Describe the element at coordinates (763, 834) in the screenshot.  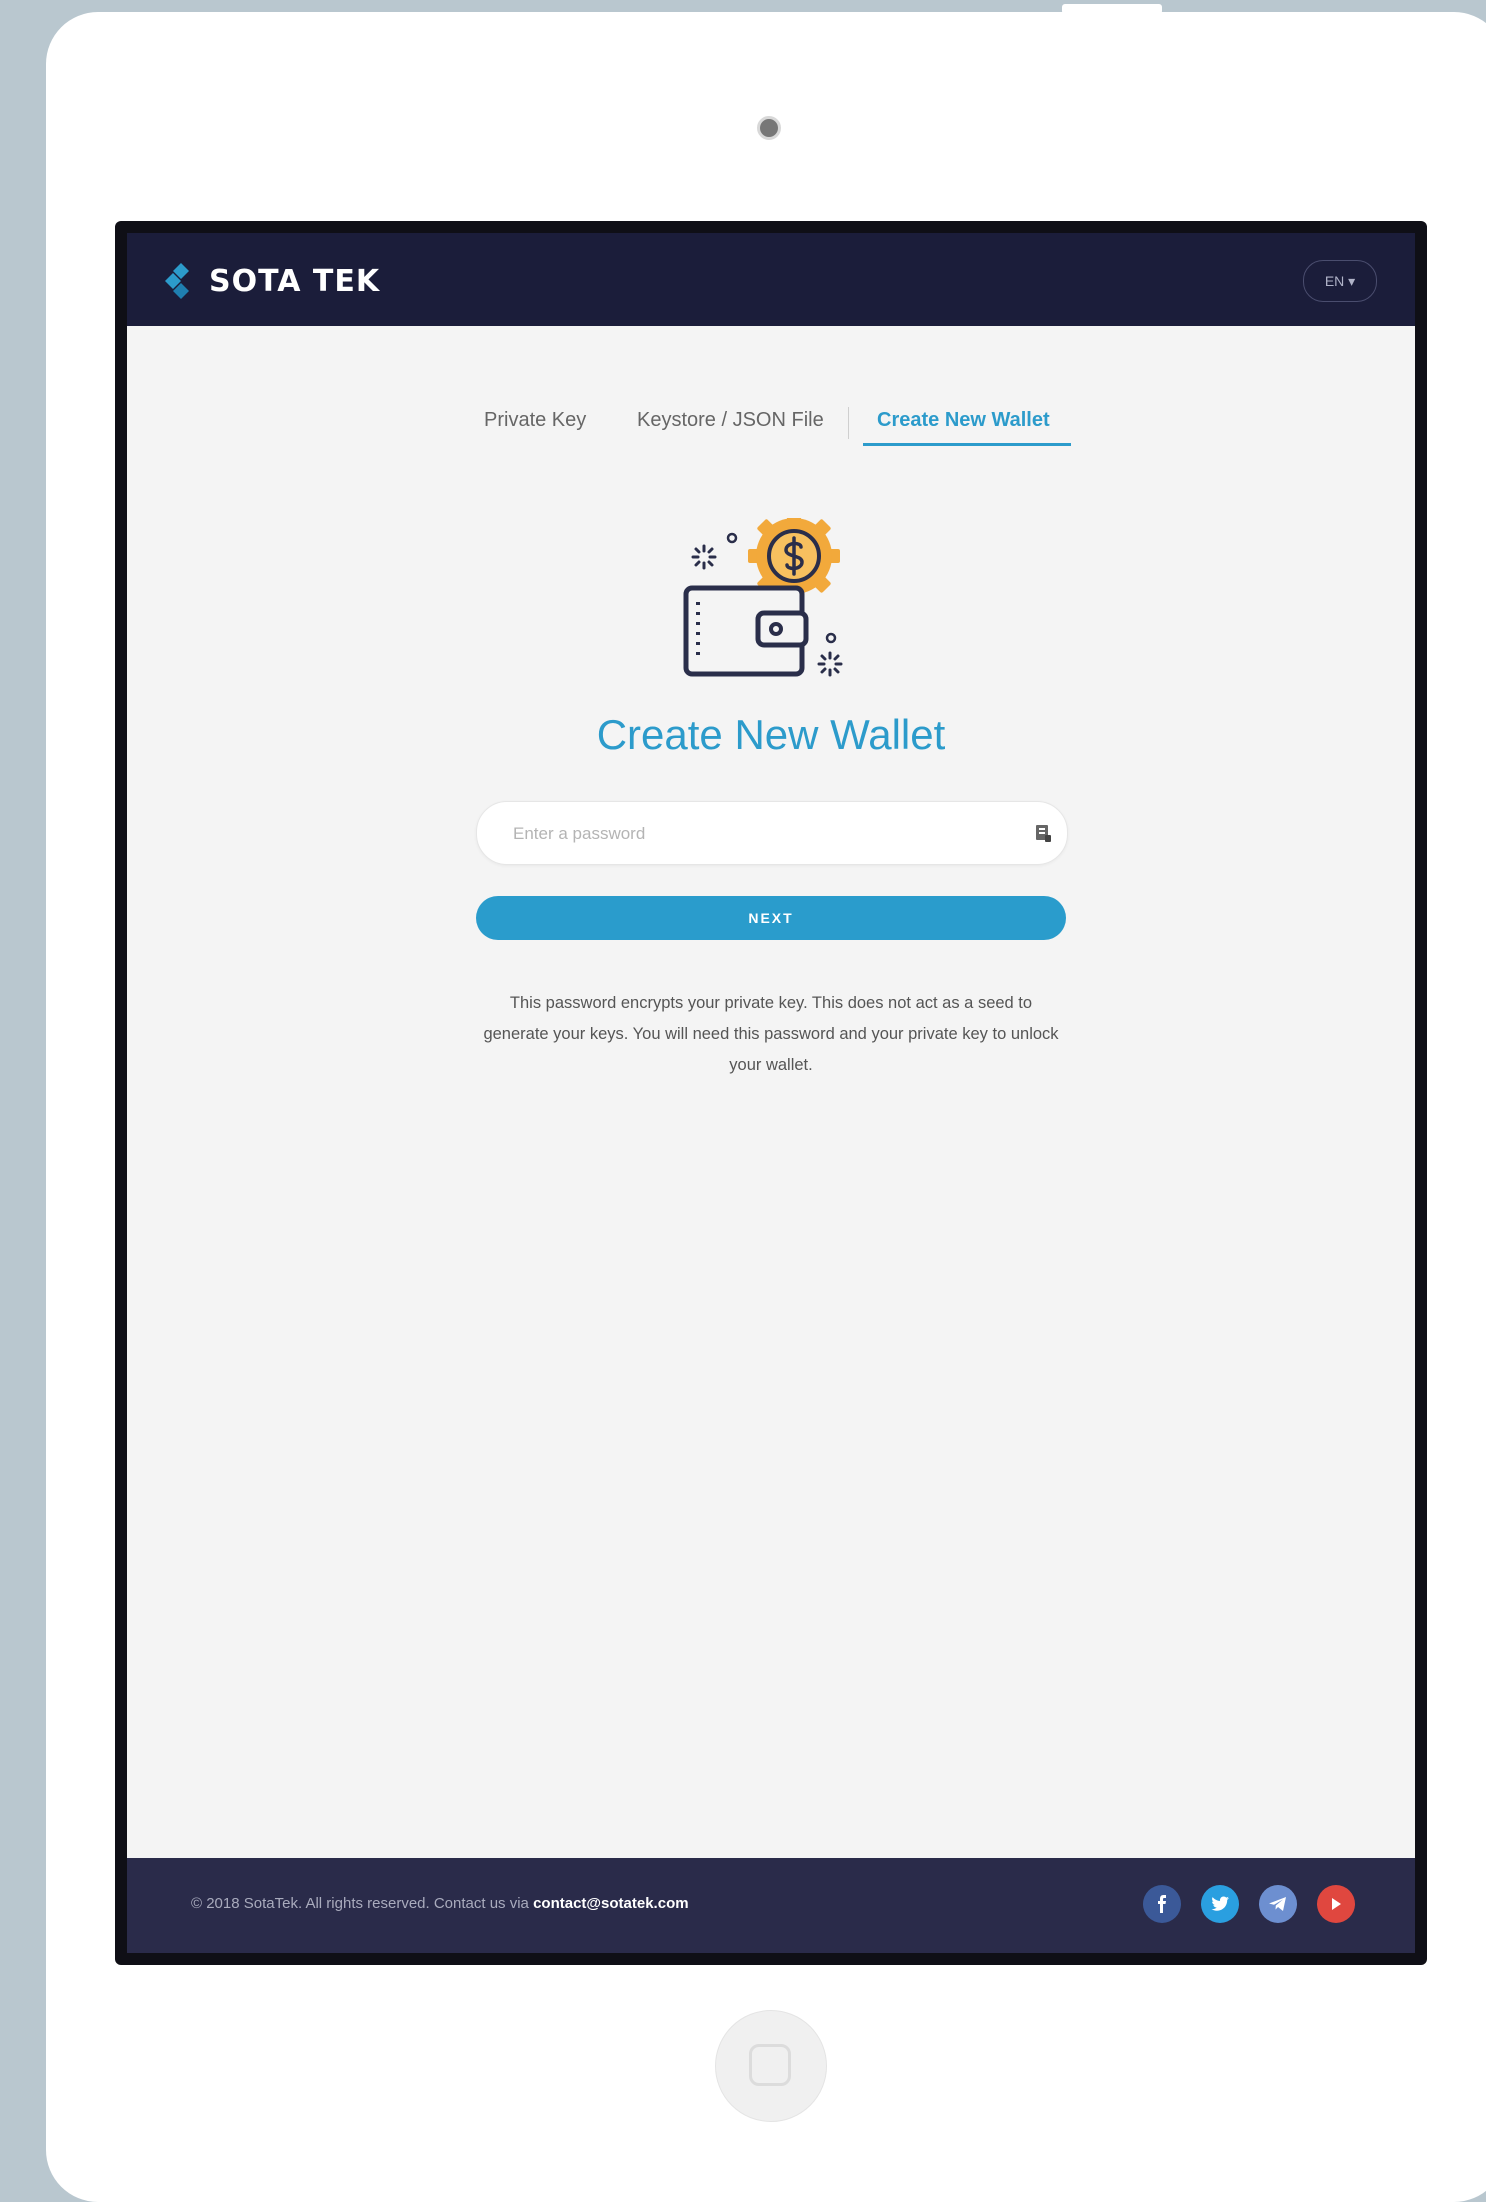
I see `password-input` at that location.